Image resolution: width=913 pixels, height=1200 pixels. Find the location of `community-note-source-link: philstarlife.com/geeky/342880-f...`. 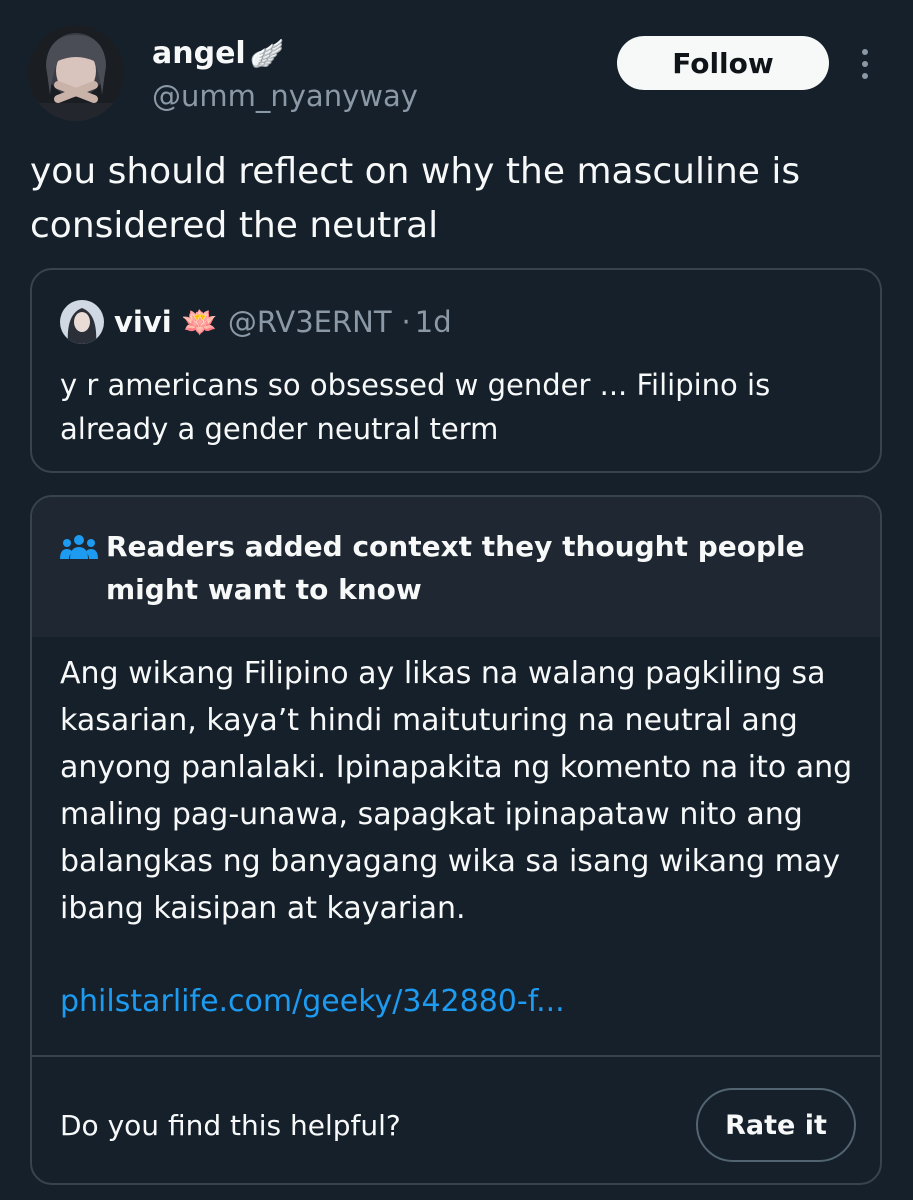

community-note-source-link: philstarlife.com/geeky/342880-f... is located at coordinates (312, 1001).